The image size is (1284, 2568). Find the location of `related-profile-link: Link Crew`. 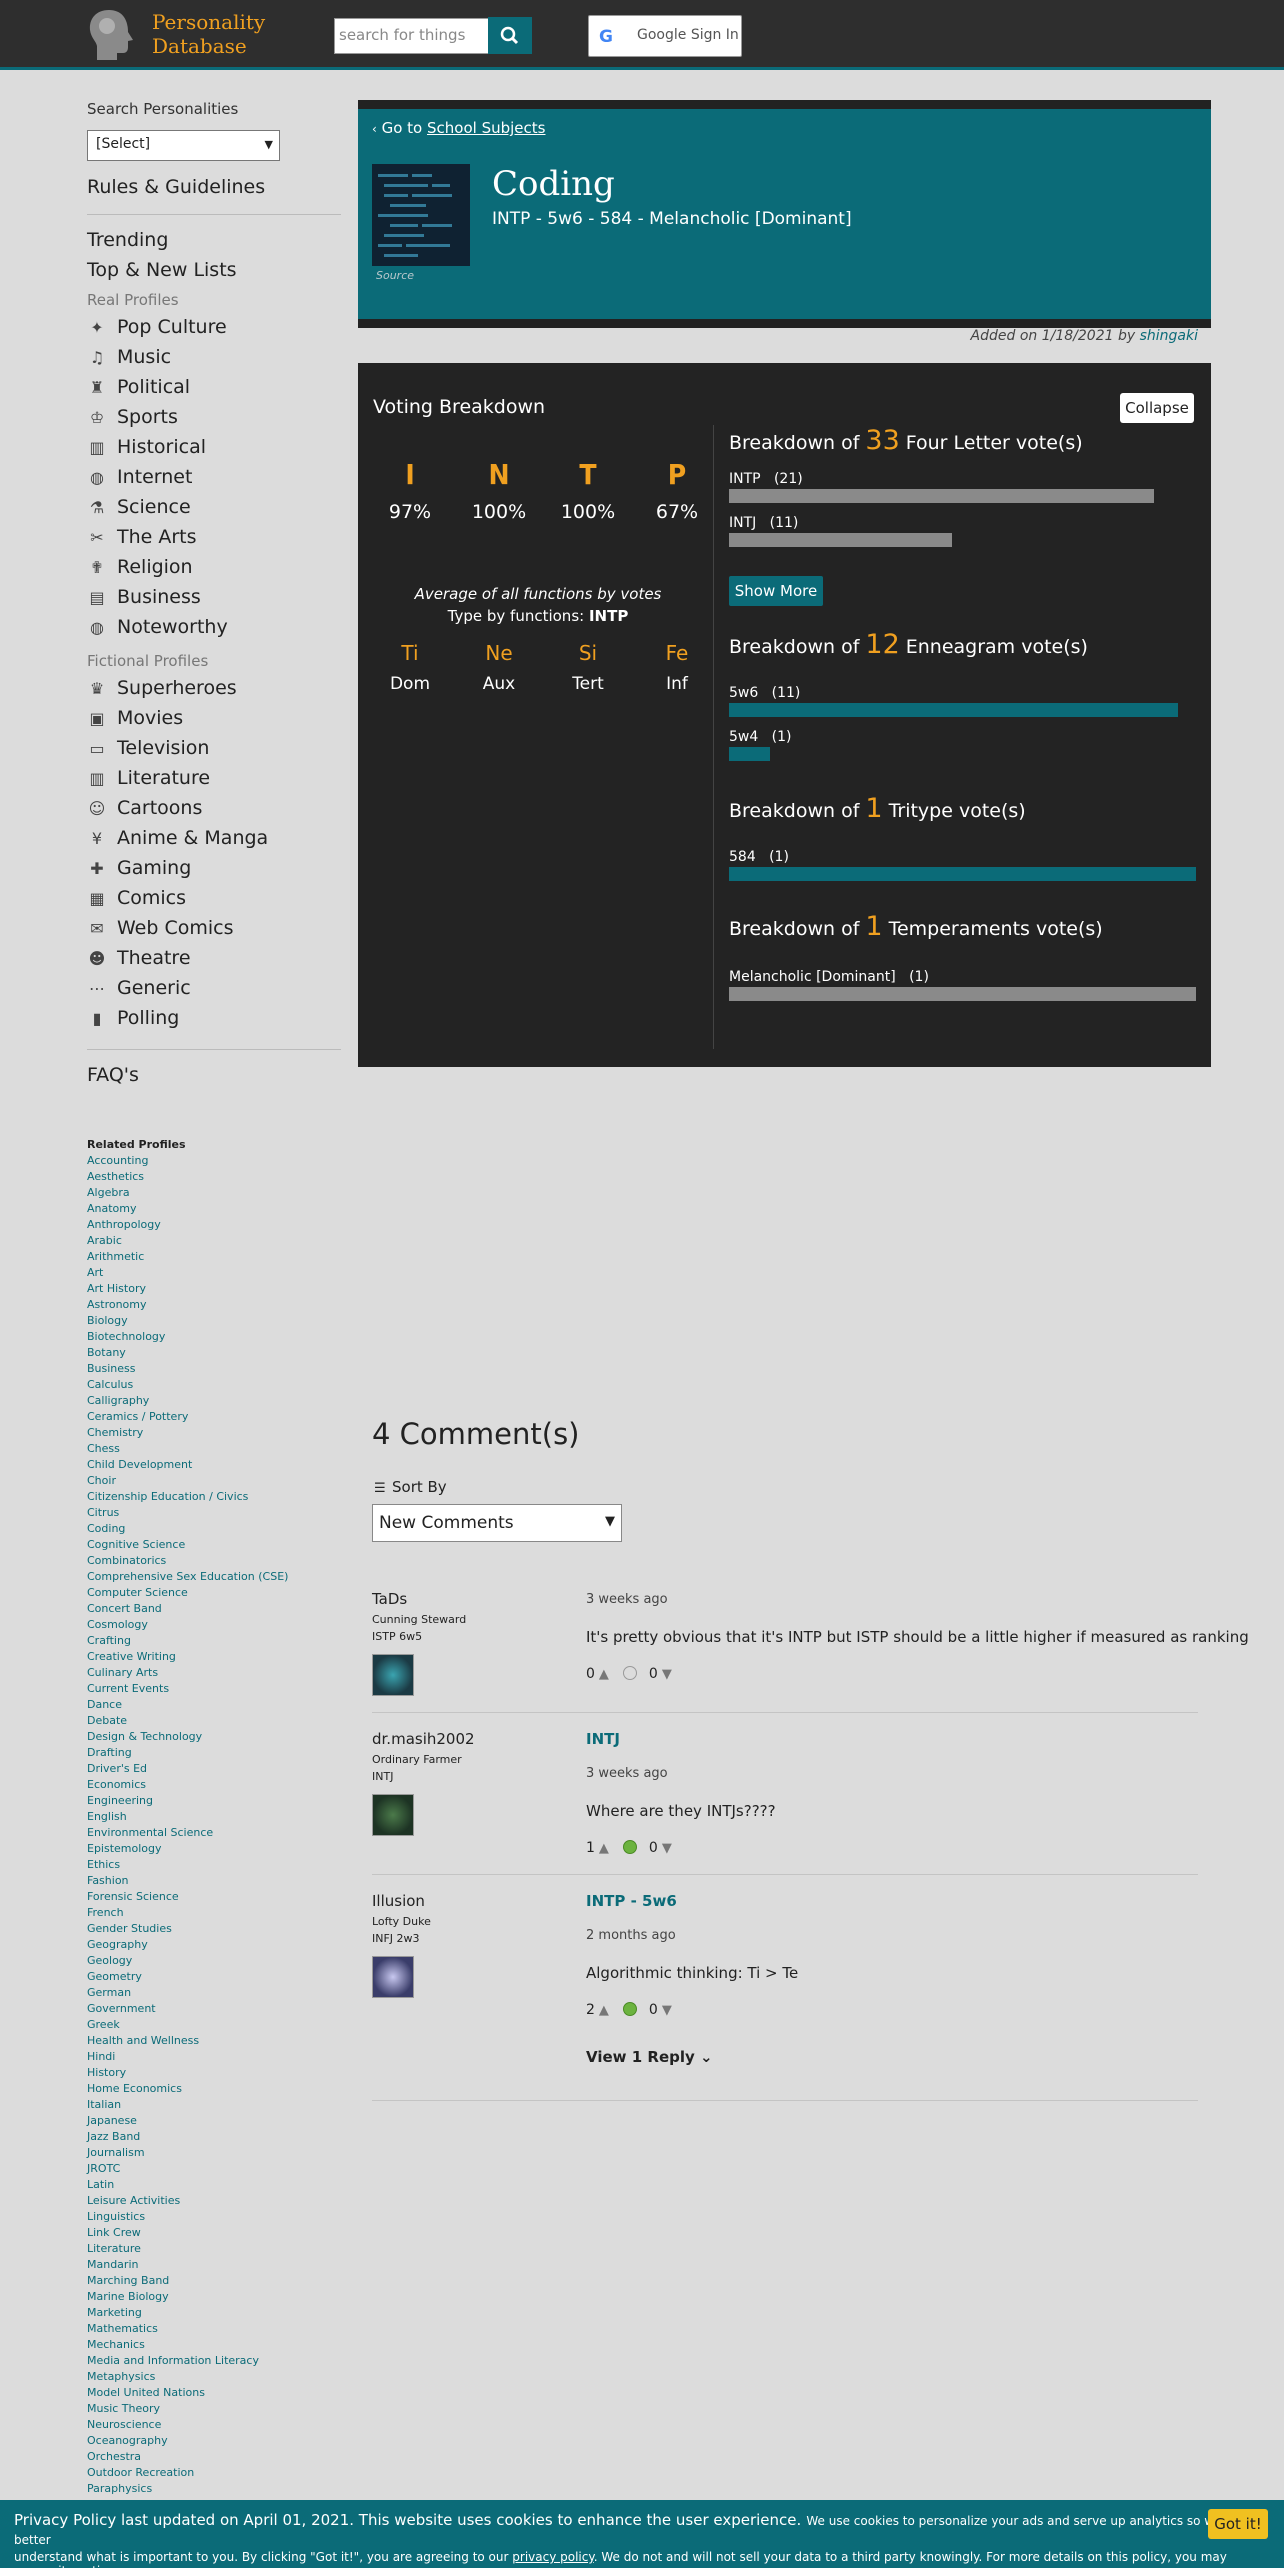

related-profile-link: Link Crew is located at coordinates (214, 2233).